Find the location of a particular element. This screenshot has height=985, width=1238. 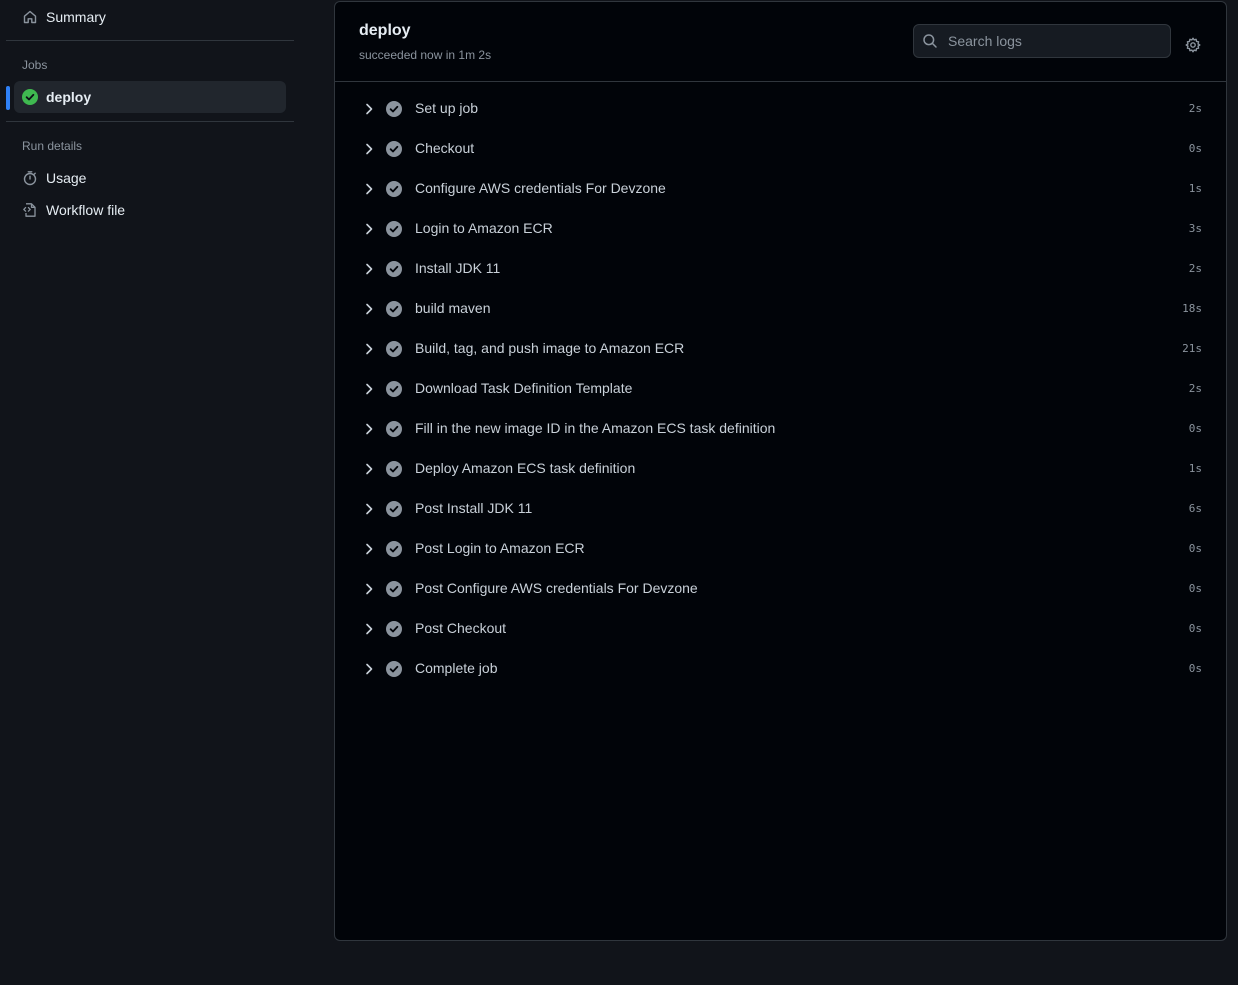

step-name: Download Task Definition Template is located at coordinates (524, 388).